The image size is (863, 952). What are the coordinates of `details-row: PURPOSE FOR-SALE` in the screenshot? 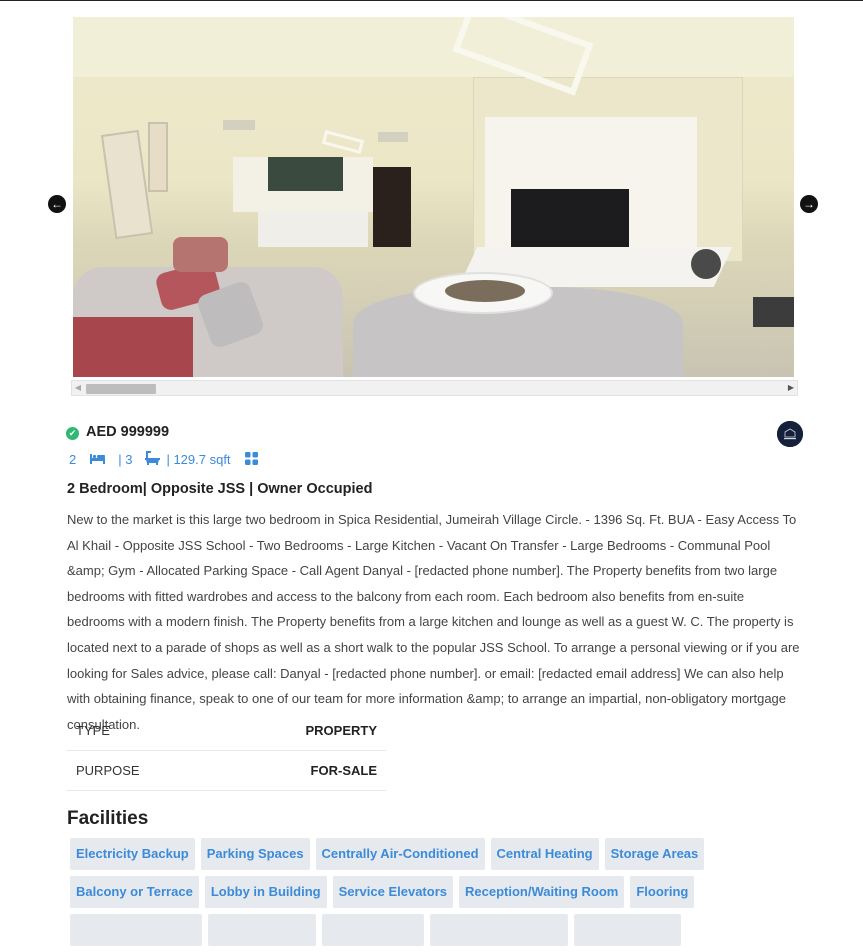 It's located at (226, 771).